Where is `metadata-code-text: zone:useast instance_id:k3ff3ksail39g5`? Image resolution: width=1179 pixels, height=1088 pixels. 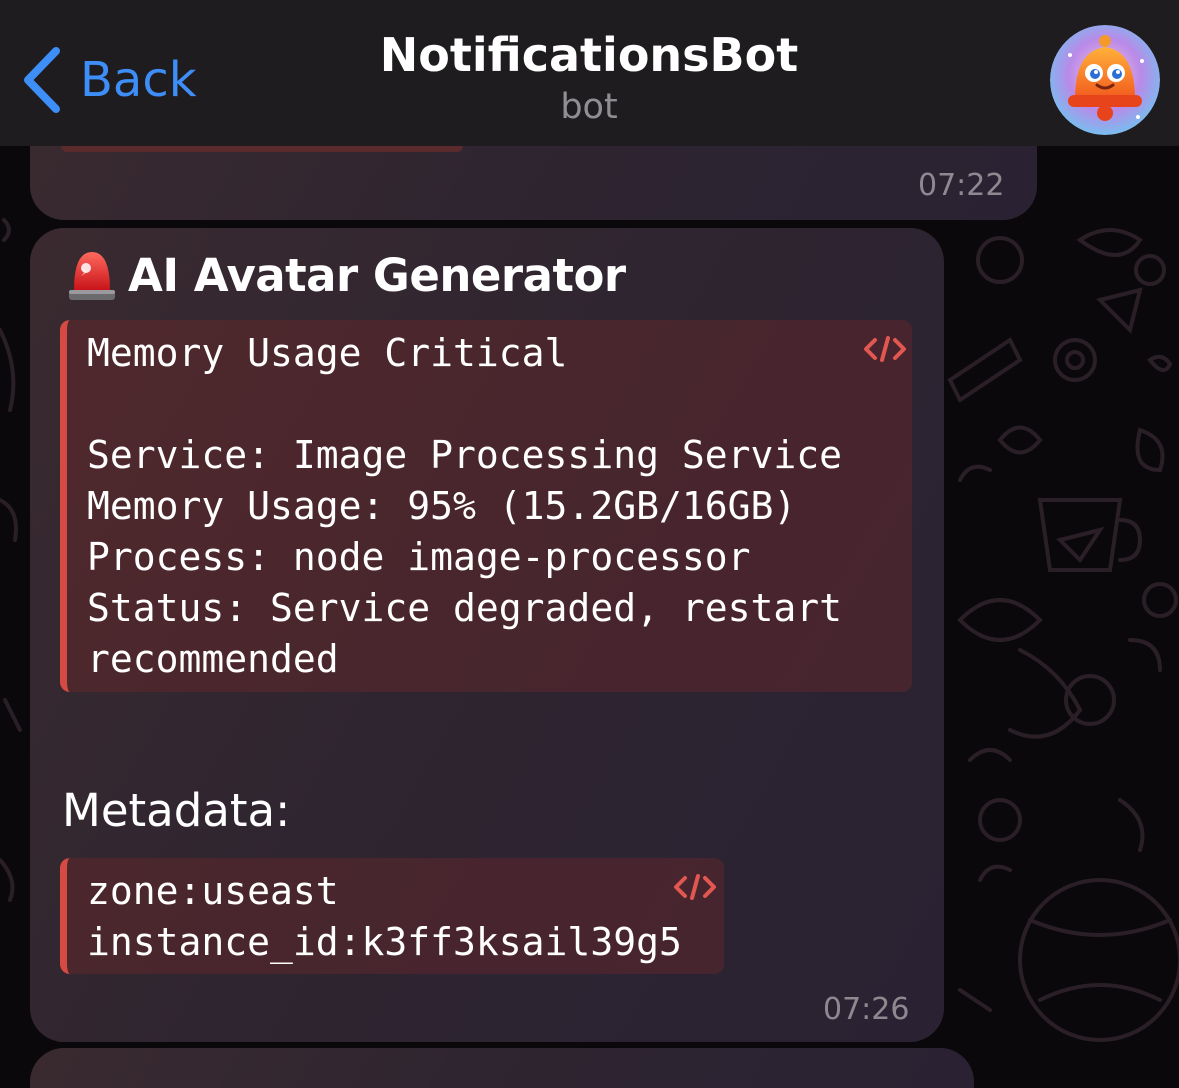
metadata-code-text: zone:useast instance_id:k3ff3ksail39g5 is located at coordinates (384, 916).